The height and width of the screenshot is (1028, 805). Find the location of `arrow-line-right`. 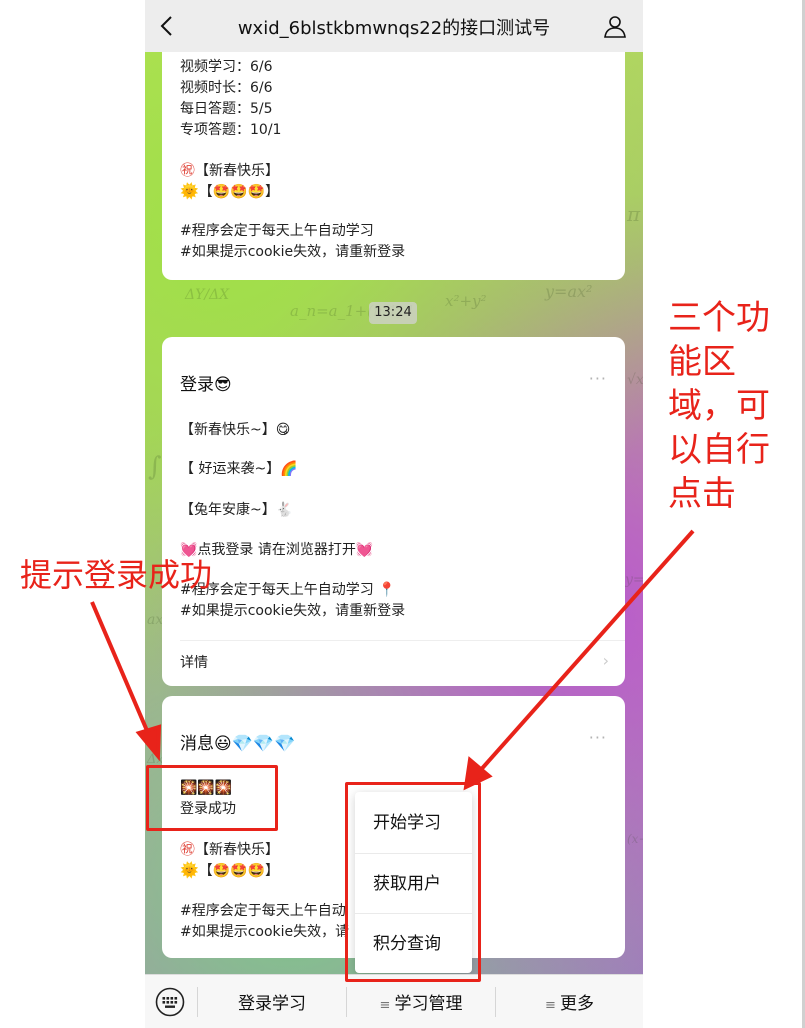

arrow-line-right is located at coordinates (585, 652).